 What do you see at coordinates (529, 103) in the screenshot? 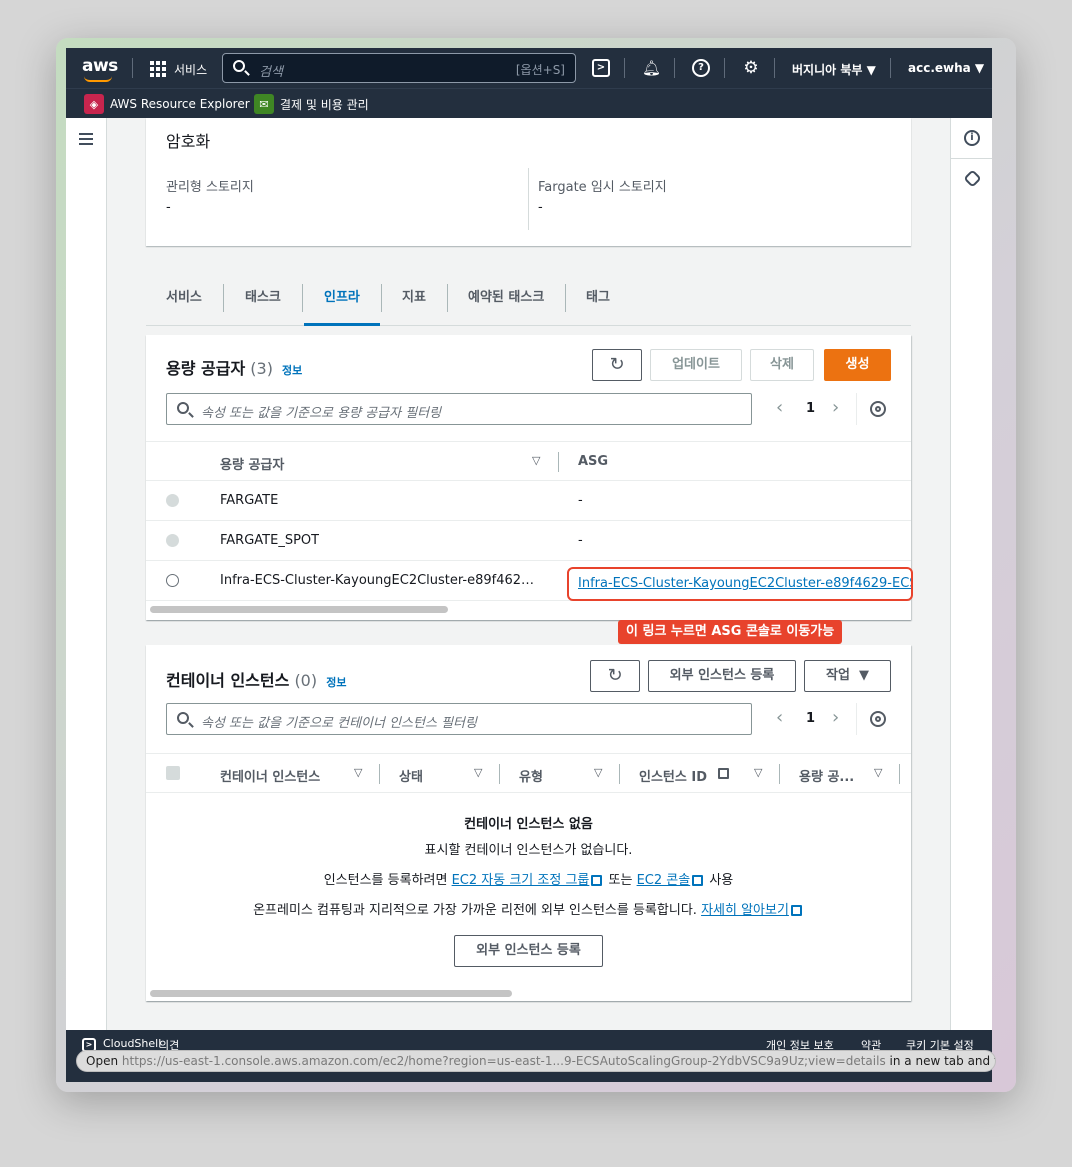
I see `favorites-bar: ◈ AWS Resource Explorer ✉ 결제 및 비용 관리` at bounding box center [529, 103].